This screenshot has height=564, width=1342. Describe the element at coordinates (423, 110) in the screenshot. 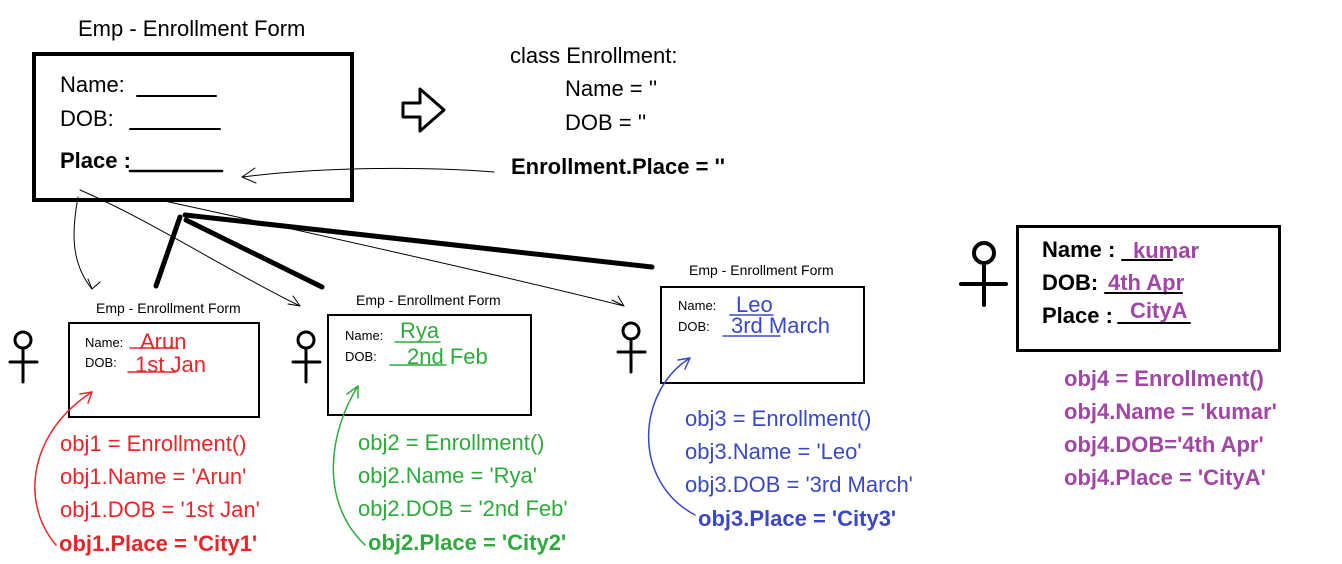

I see `hollow-arrow-icon` at that location.